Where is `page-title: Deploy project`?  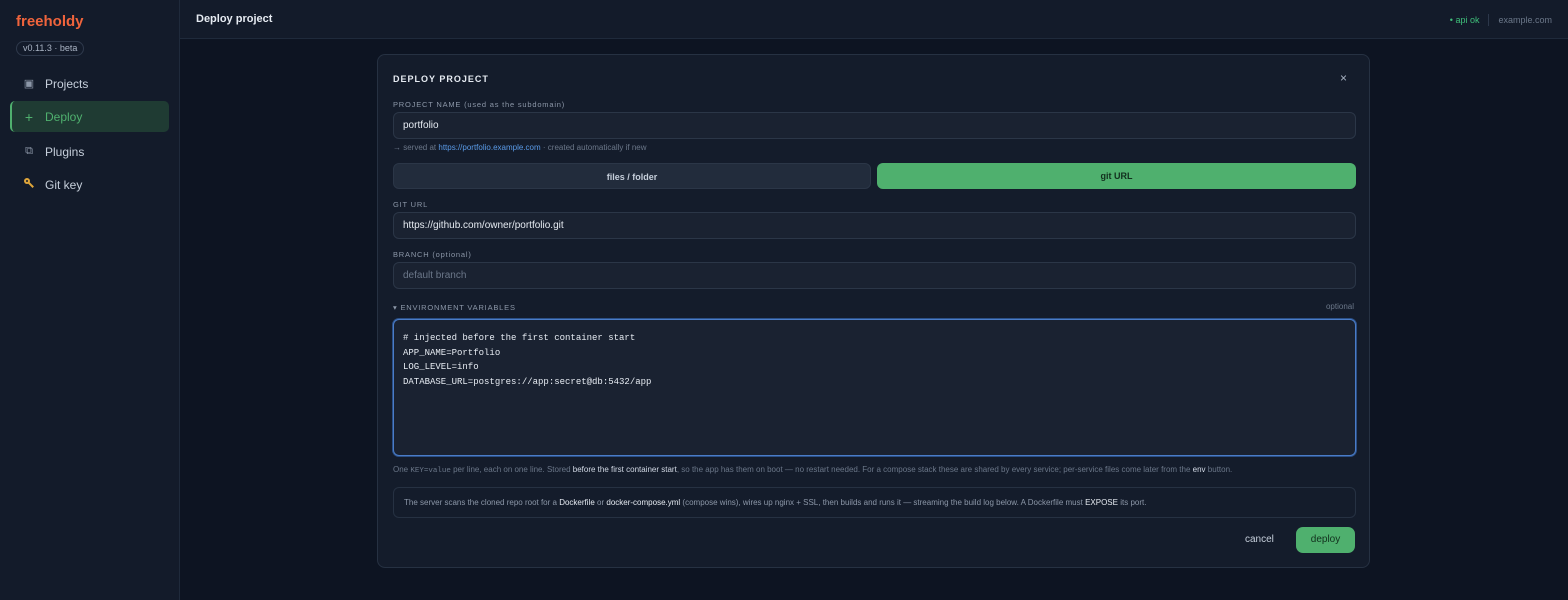
page-title: Deploy project is located at coordinates (234, 19).